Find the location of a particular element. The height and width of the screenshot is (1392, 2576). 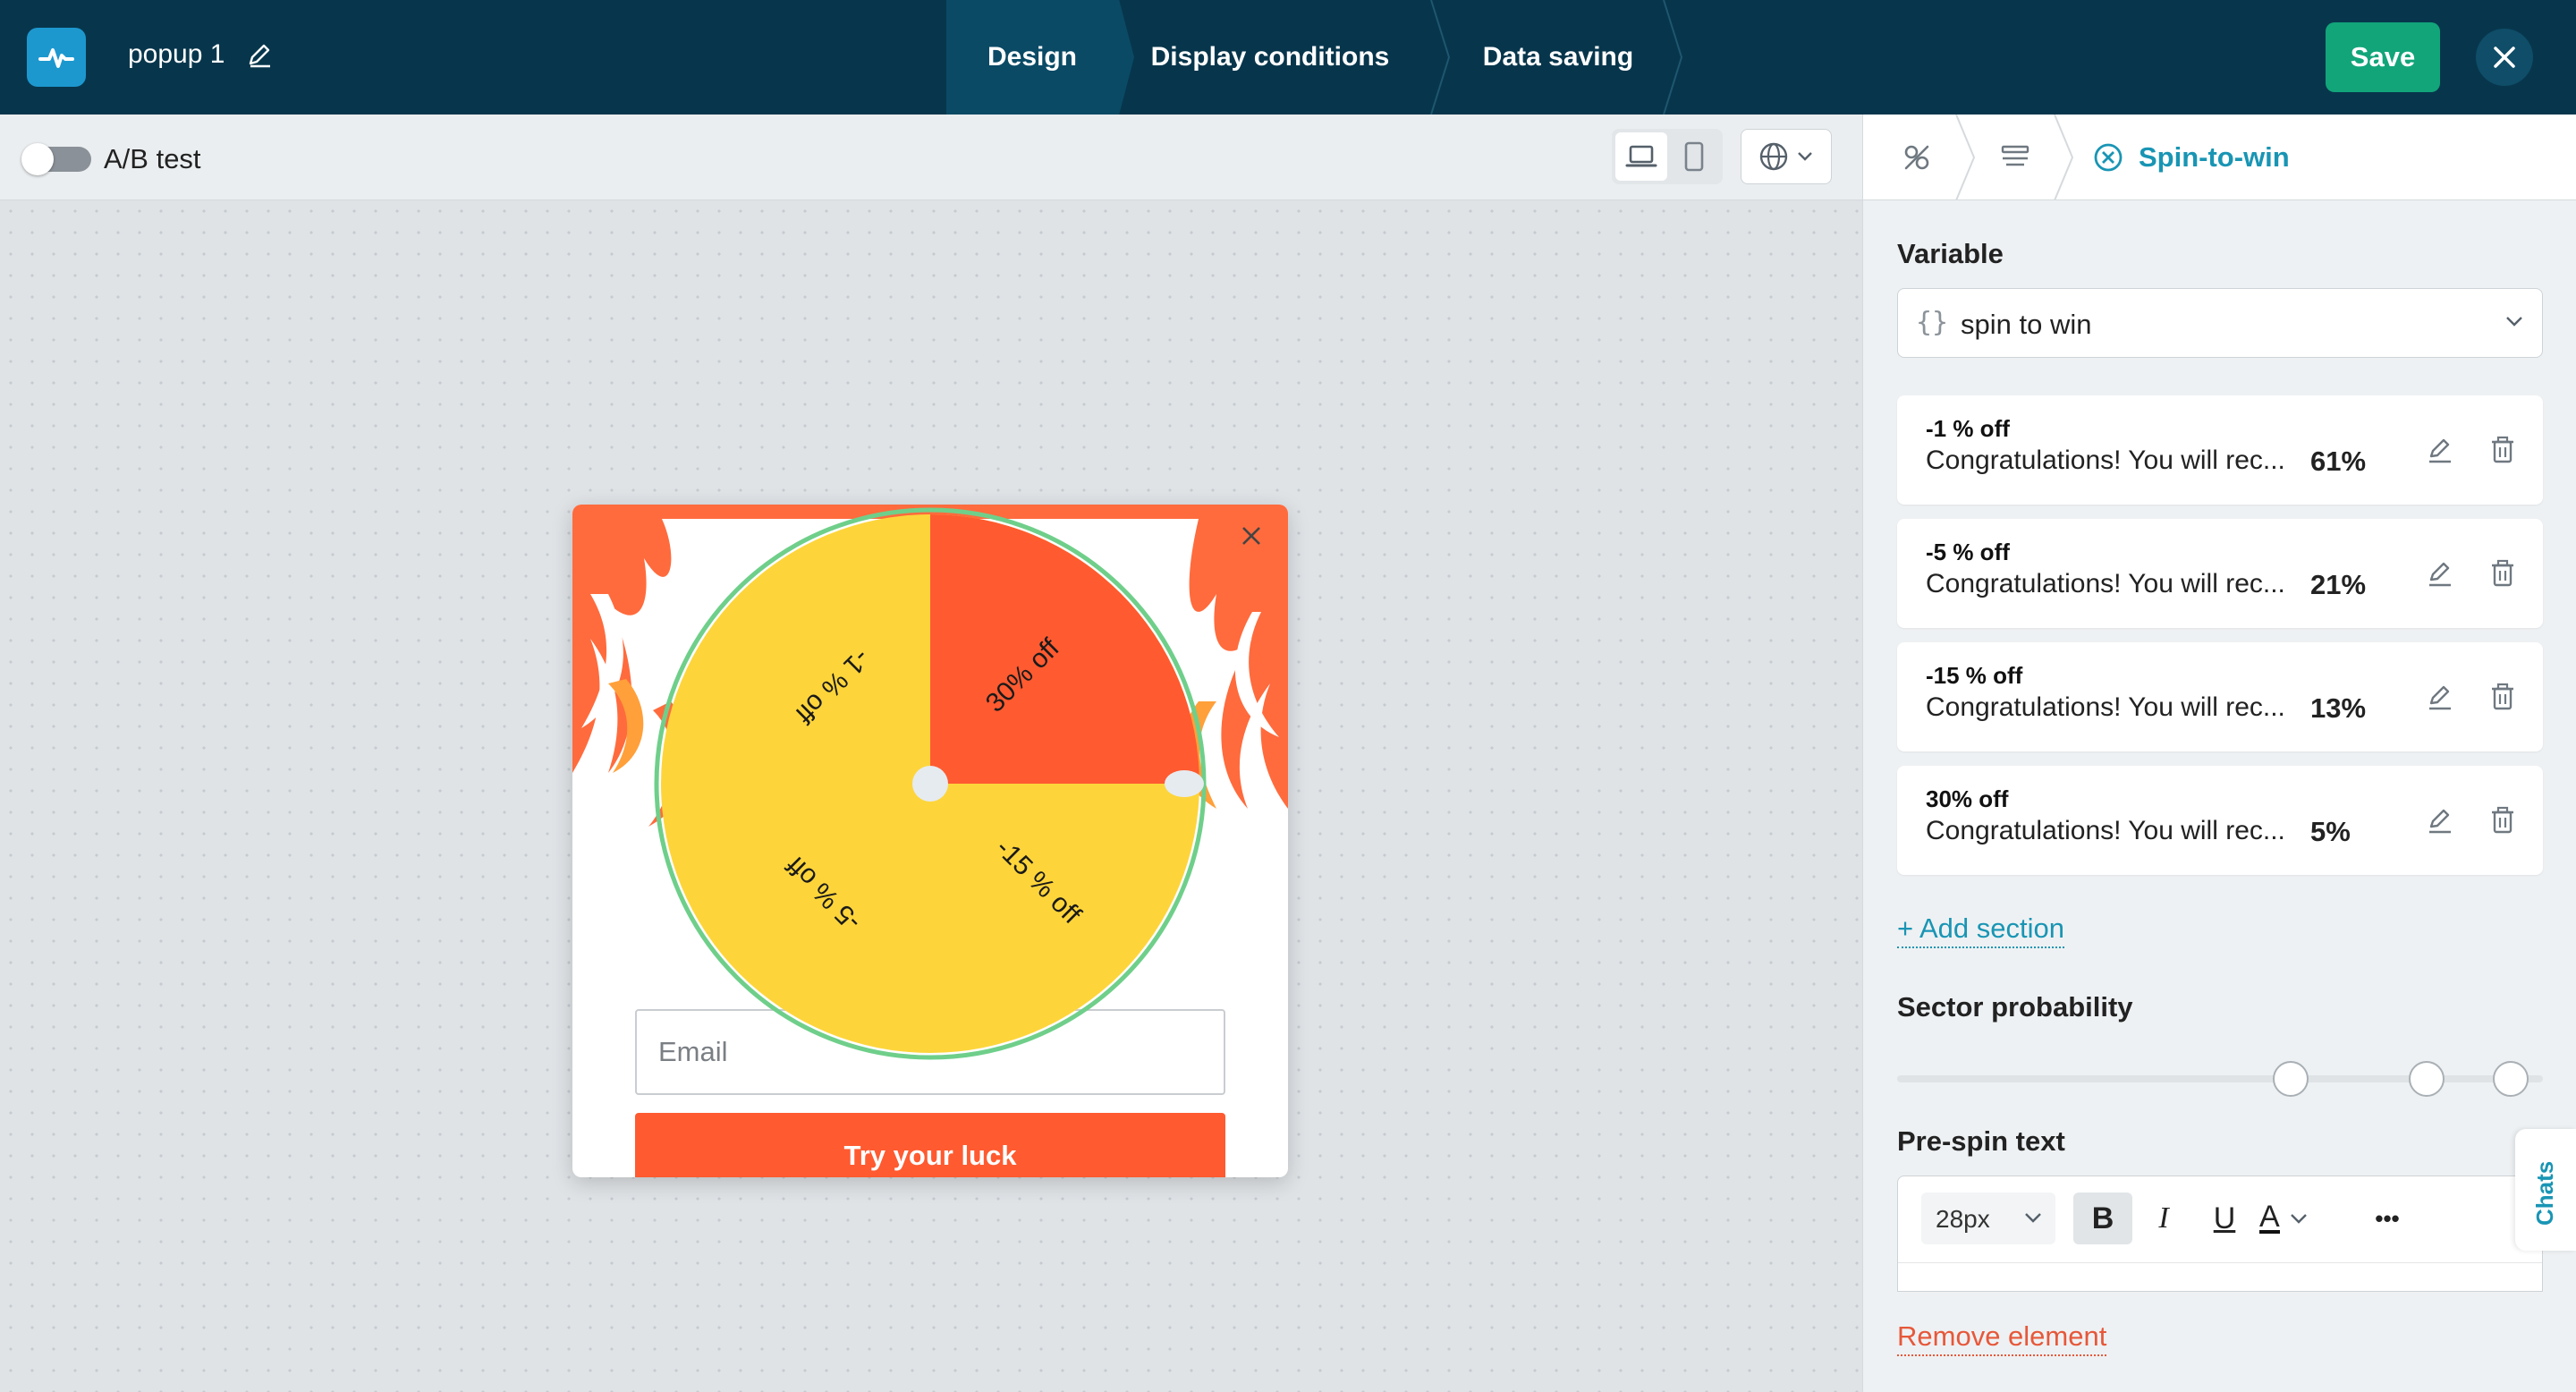

chats-label: Chats is located at coordinates (2544, 1193).